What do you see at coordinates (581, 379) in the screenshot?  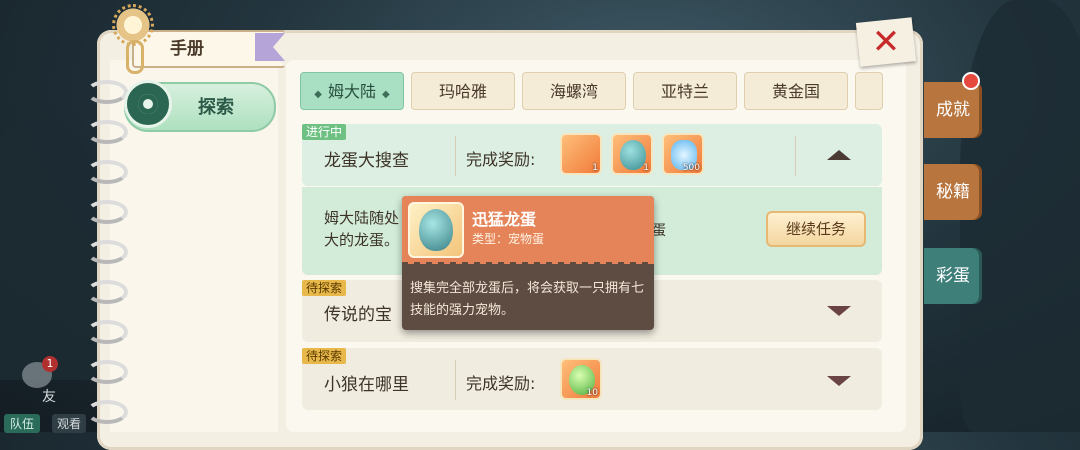 I see `green-orb-icon: 10` at bounding box center [581, 379].